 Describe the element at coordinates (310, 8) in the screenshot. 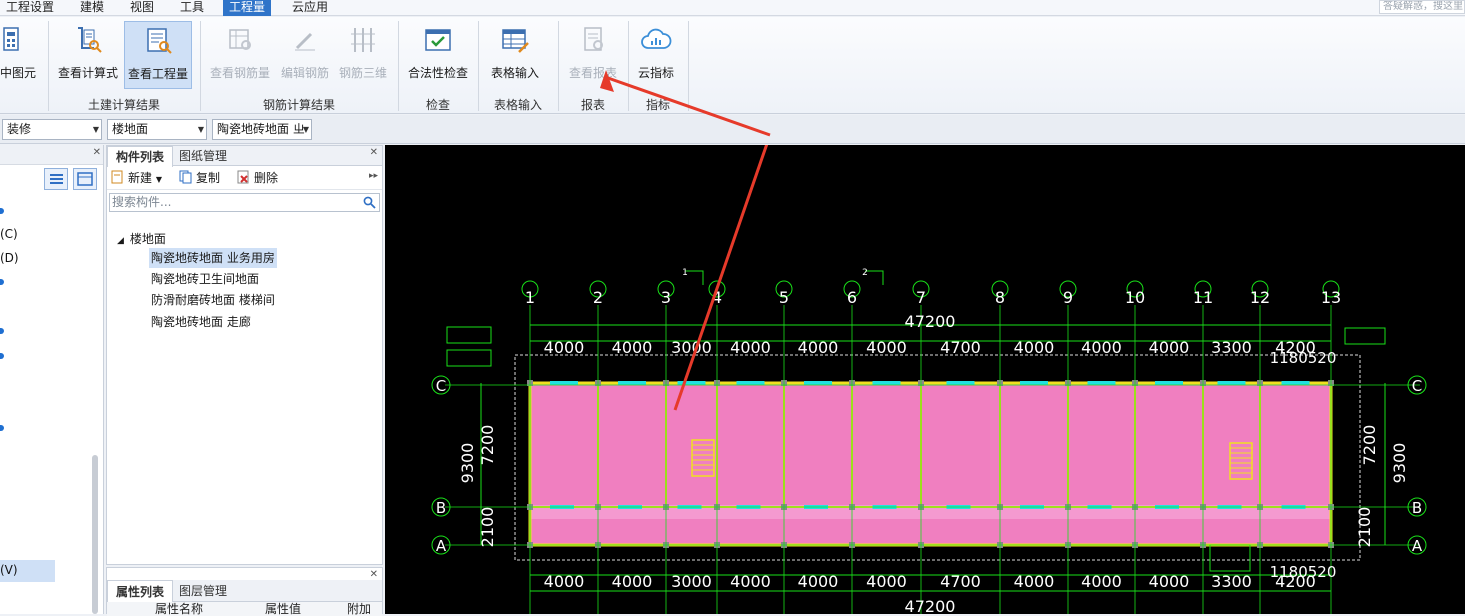

I see `menu-cloud-app: 云应用` at that location.